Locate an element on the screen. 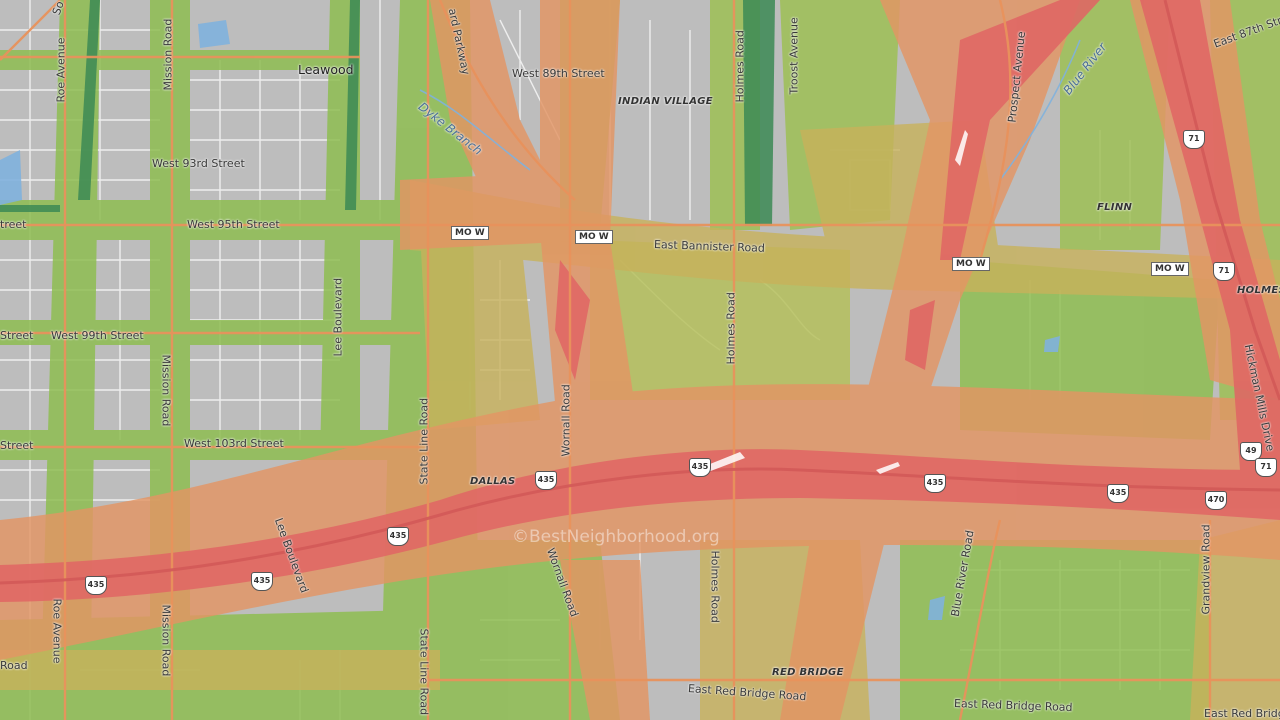 This screenshot has height=720, width=1280. neighborhood-label-indian-village: INDIAN VILLAGE is located at coordinates (665, 101).